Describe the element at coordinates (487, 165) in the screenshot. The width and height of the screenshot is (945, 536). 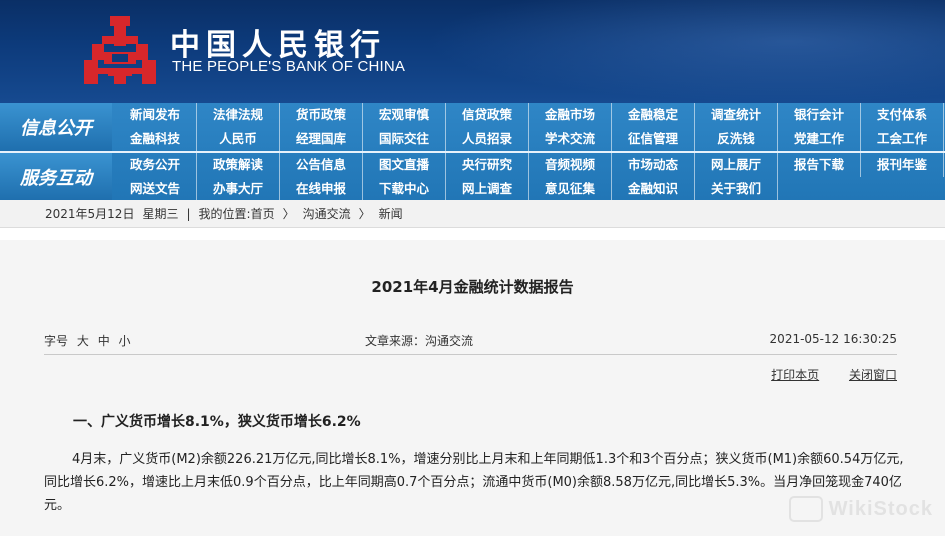
I see `nav-item: 央行研究` at that location.